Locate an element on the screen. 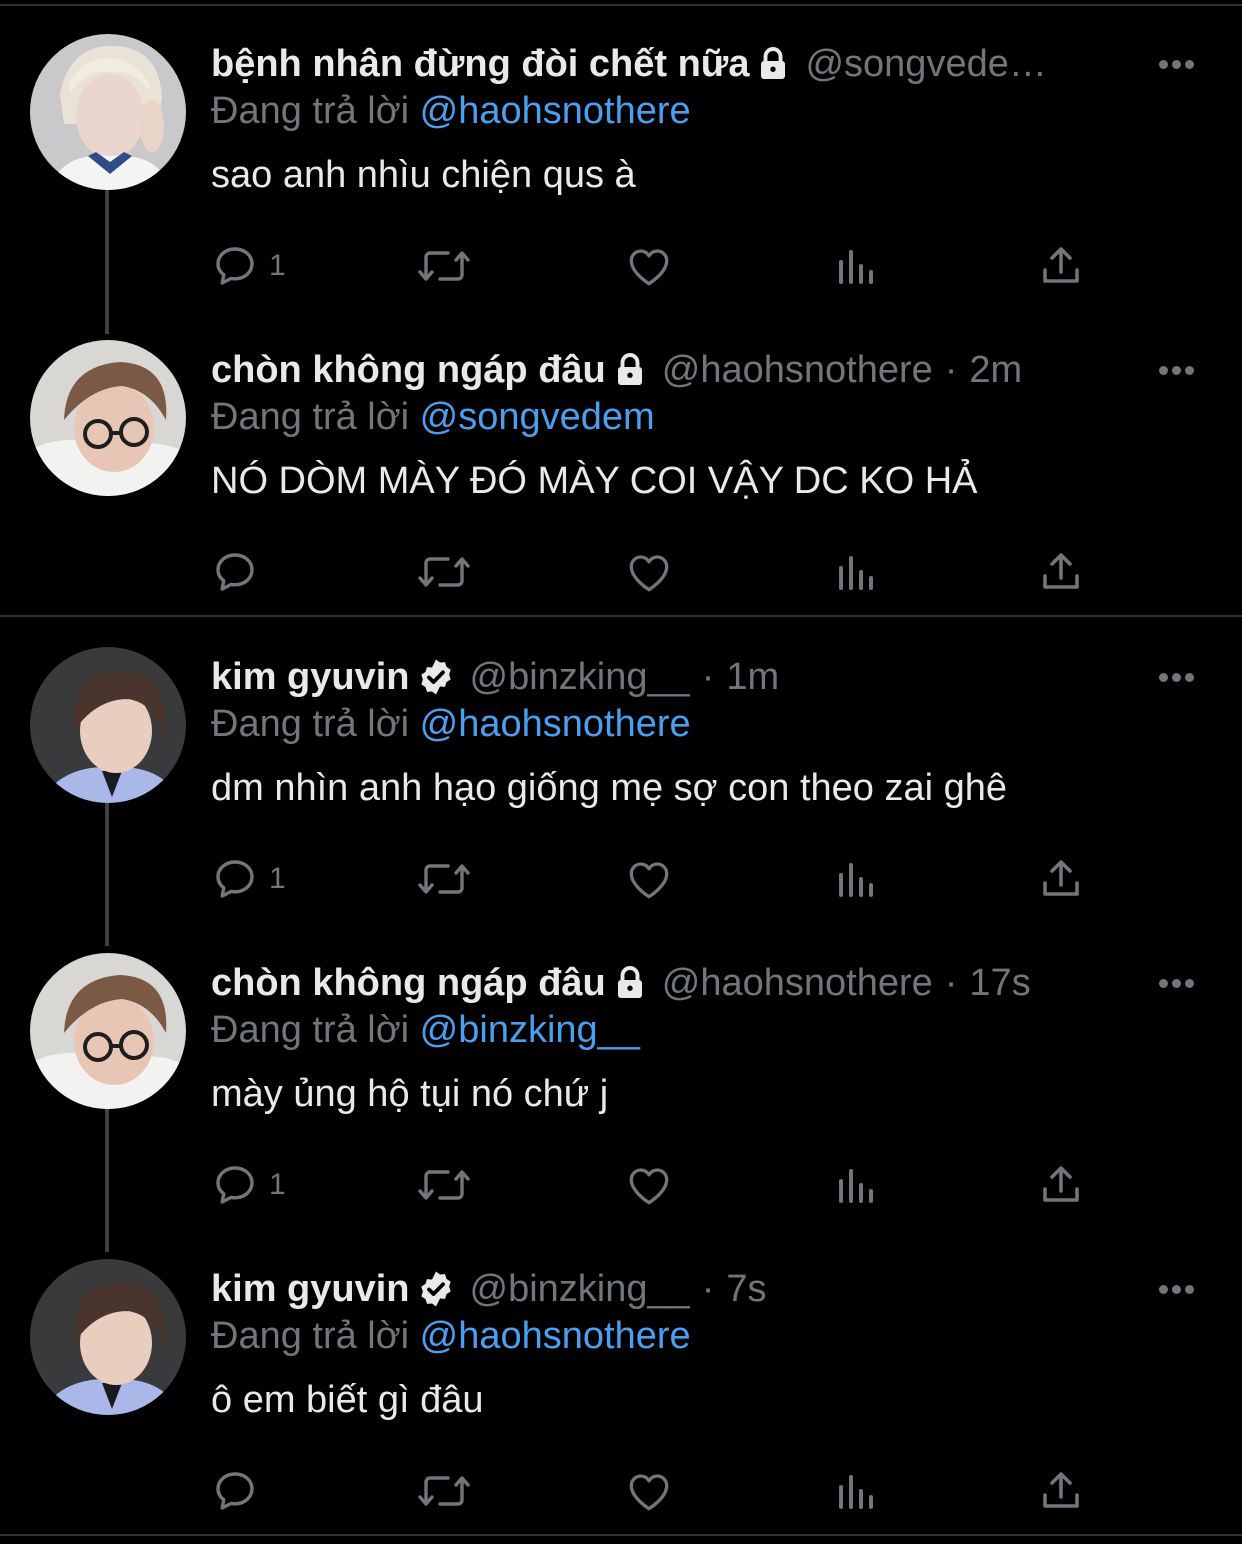 The image size is (1242, 1544). timestamp: 17s is located at coordinates (999, 983).